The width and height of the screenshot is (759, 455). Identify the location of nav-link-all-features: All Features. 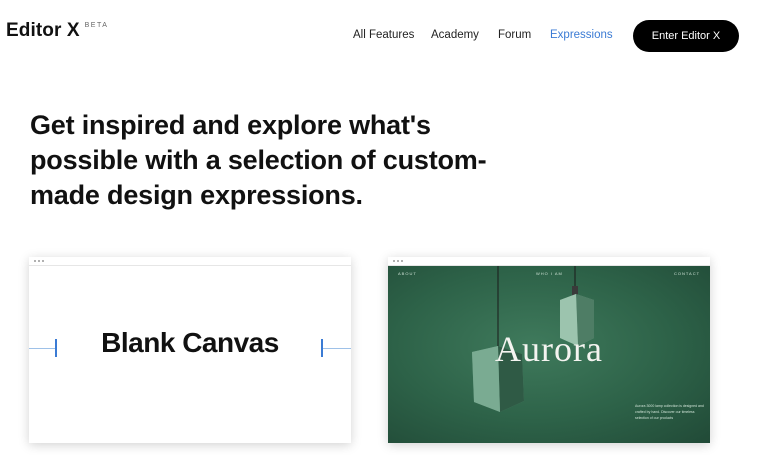
(383, 35).